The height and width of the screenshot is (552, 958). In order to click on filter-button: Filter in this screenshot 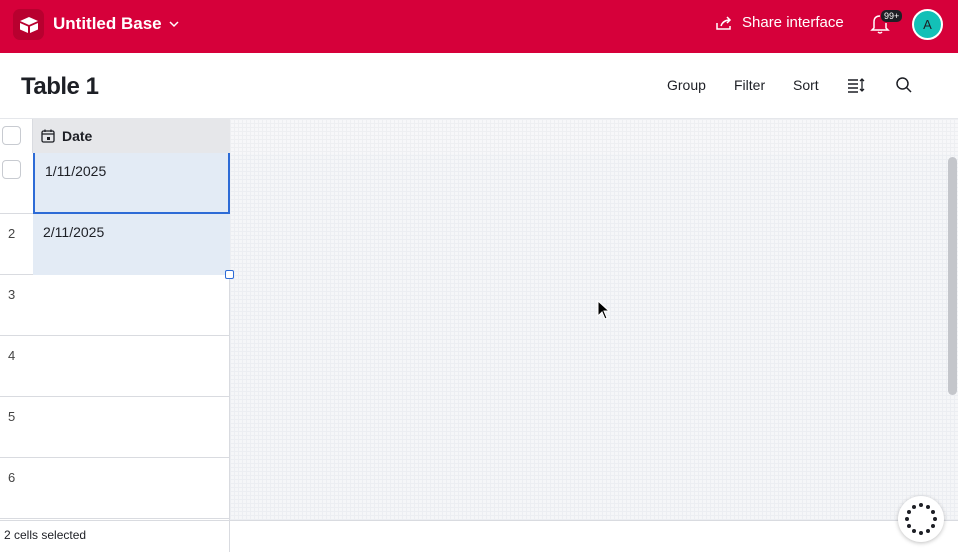, I will do `click(749, 85)`.